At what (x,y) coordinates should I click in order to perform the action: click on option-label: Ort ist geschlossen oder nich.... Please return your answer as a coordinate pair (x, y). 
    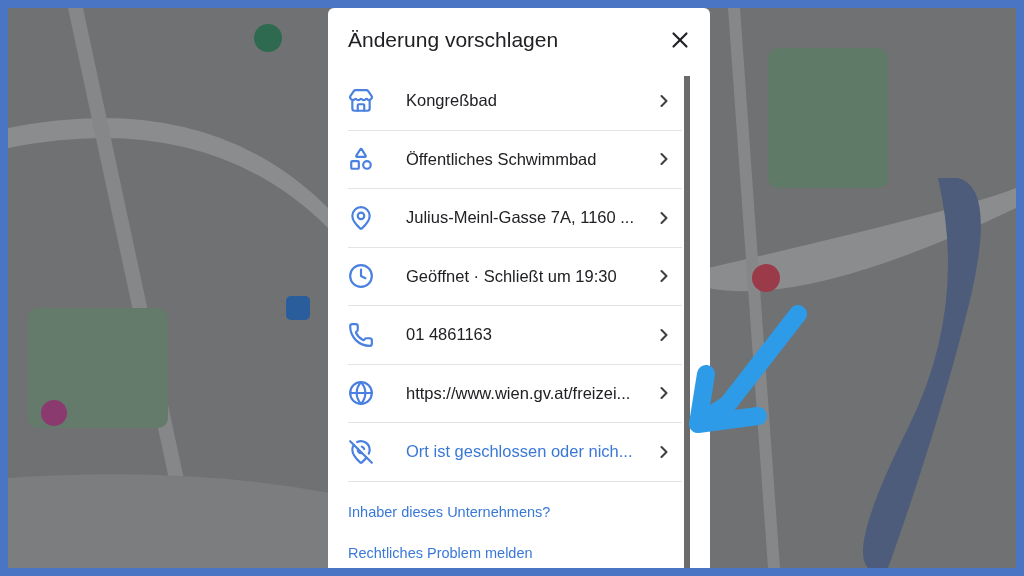
    Looking at the image, I should click on (520, 452).